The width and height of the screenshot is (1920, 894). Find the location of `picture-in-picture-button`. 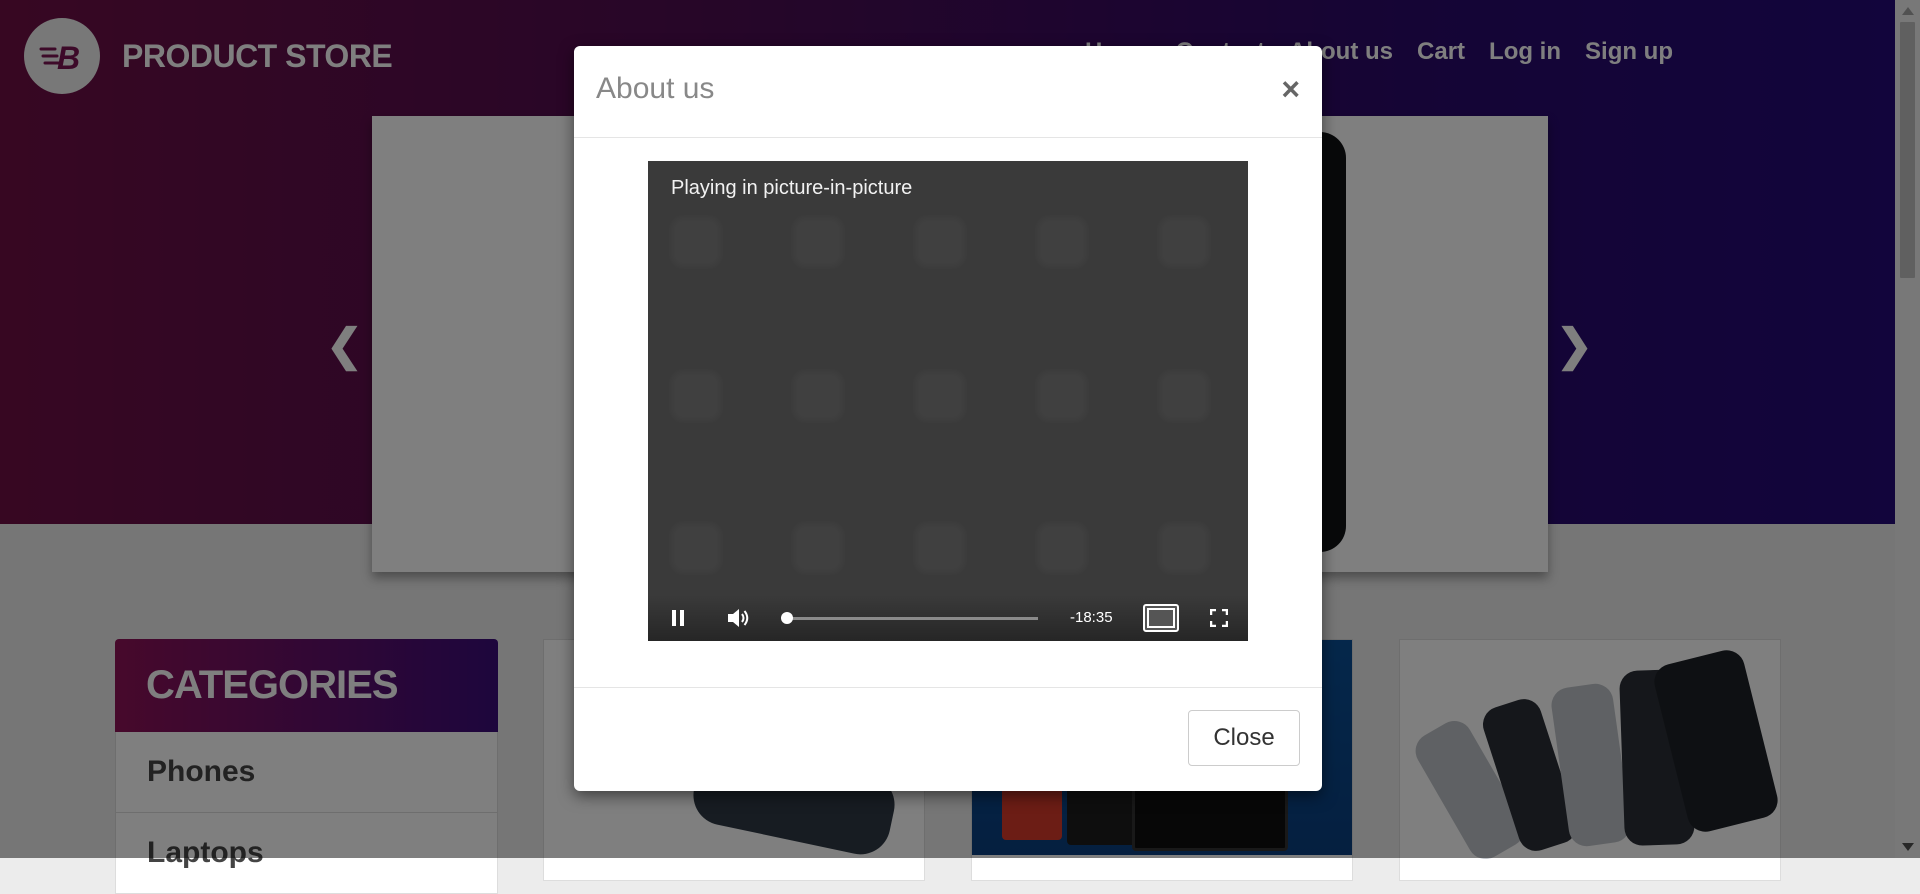

picture-in-picture-button is located at coordinates (1161, 618).